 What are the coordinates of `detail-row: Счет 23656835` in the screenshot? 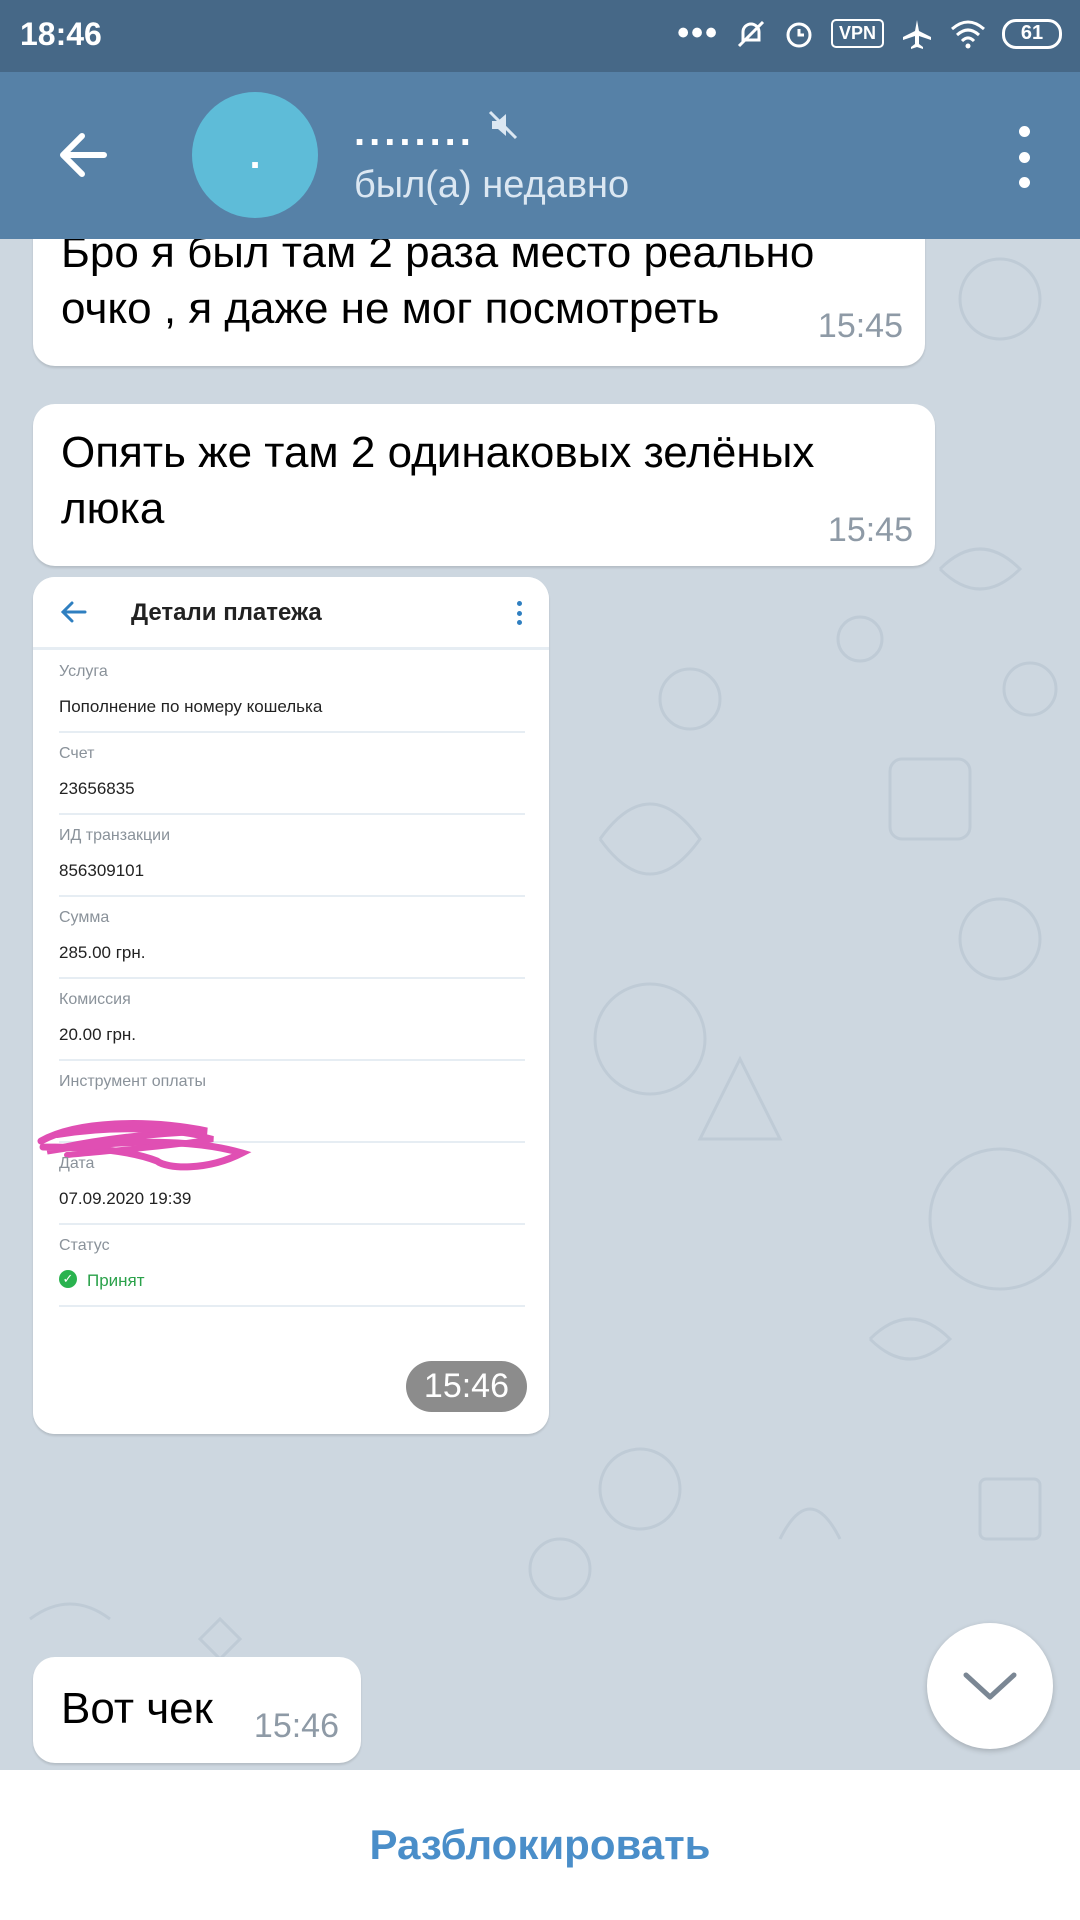 It's located at (292, 773).